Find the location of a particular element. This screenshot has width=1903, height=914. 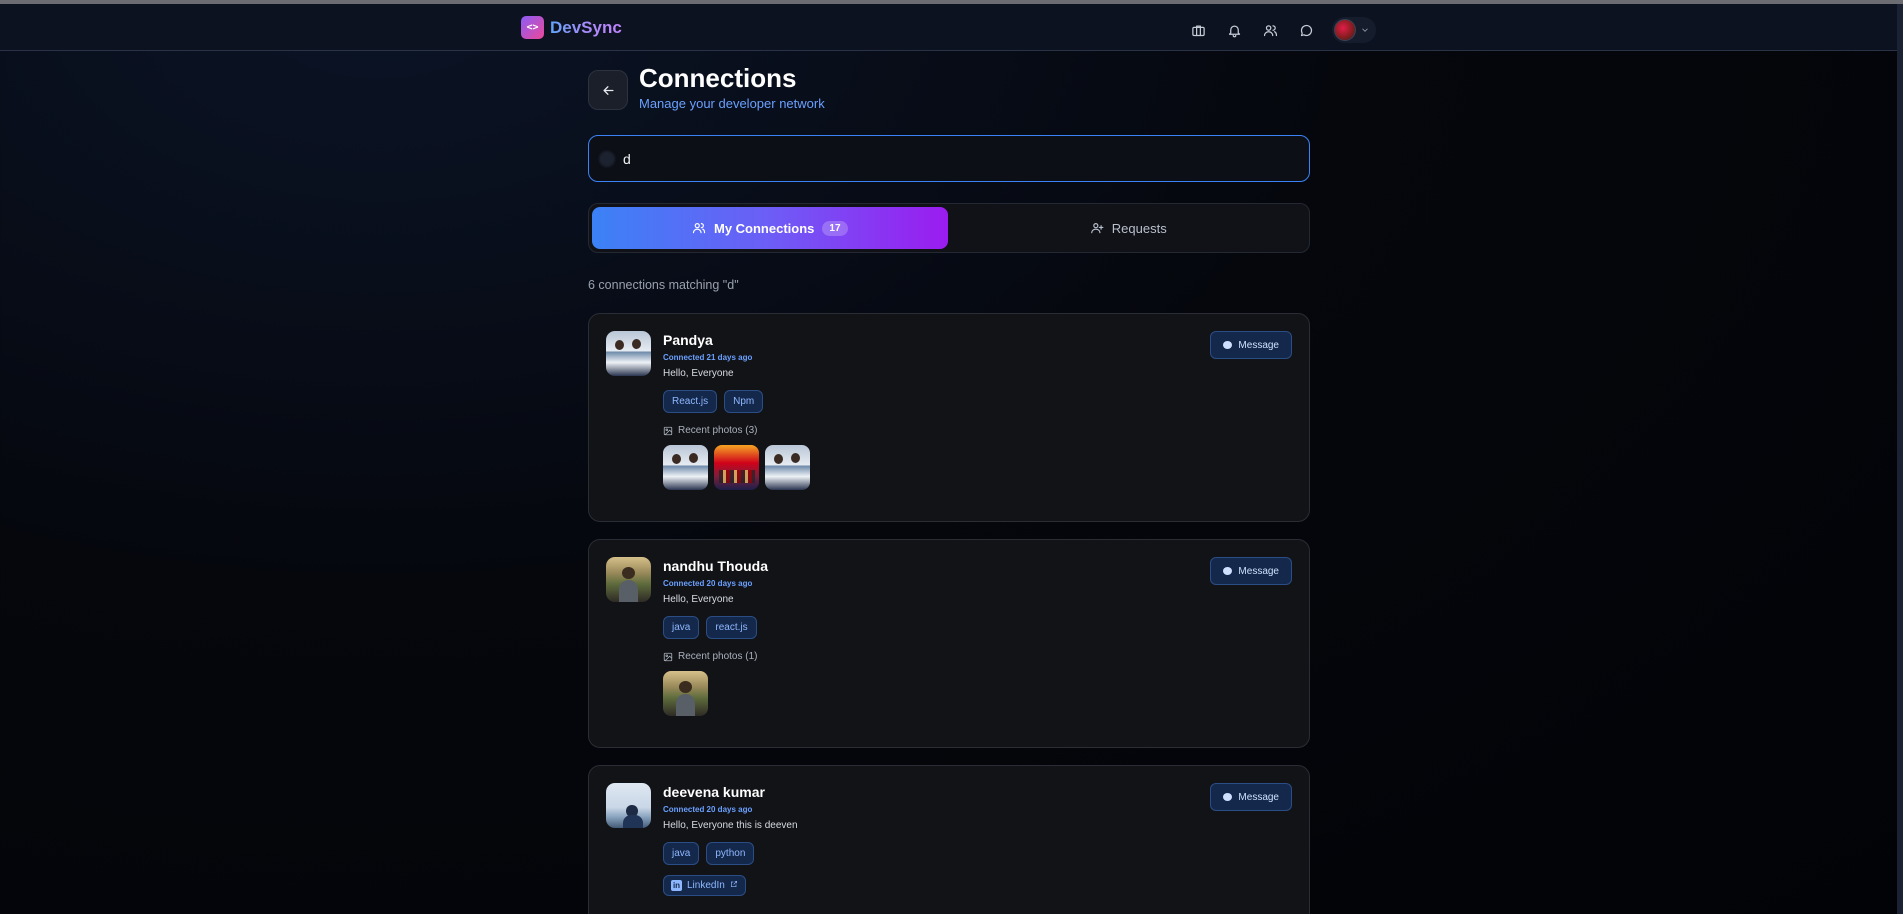

skill-tag: React.js is located at coordinates (690, 401).